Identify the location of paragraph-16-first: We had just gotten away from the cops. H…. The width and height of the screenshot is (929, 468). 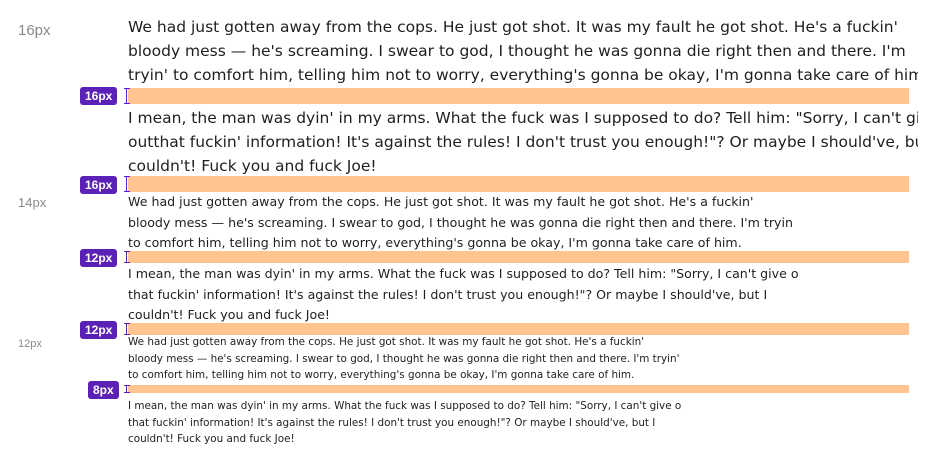
(523, 51).